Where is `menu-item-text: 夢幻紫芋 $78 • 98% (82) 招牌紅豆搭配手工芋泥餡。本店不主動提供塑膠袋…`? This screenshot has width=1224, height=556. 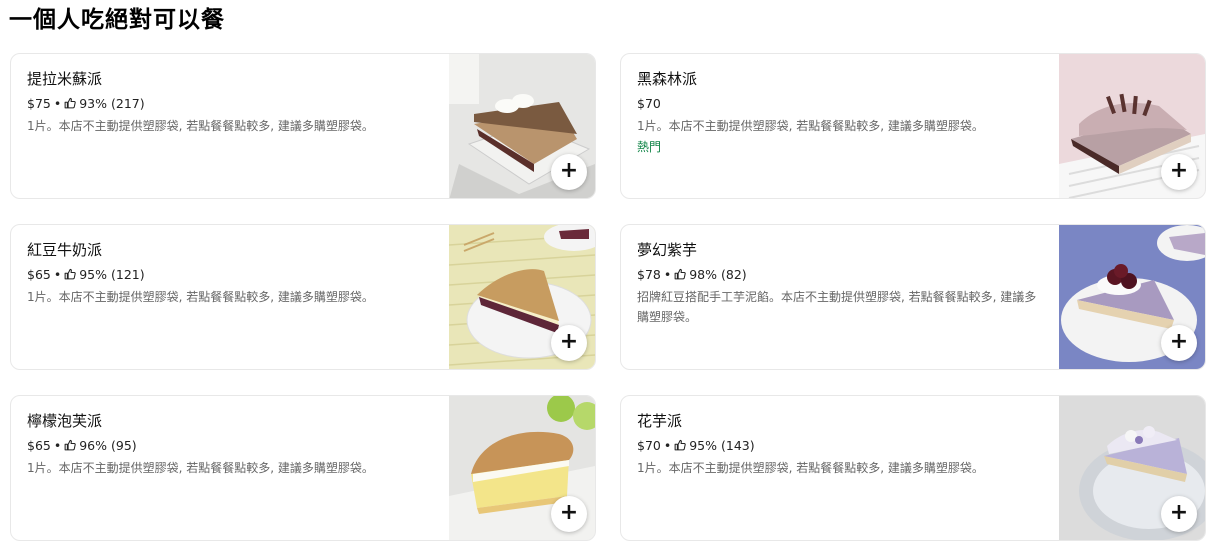
menu-item-text: 夢幻紫芋 $78 • 98% (82) 招牌紅豆搭配手工芋泥餡。本店不主動提供塑膠袋… is located at coordinates (842, 282).